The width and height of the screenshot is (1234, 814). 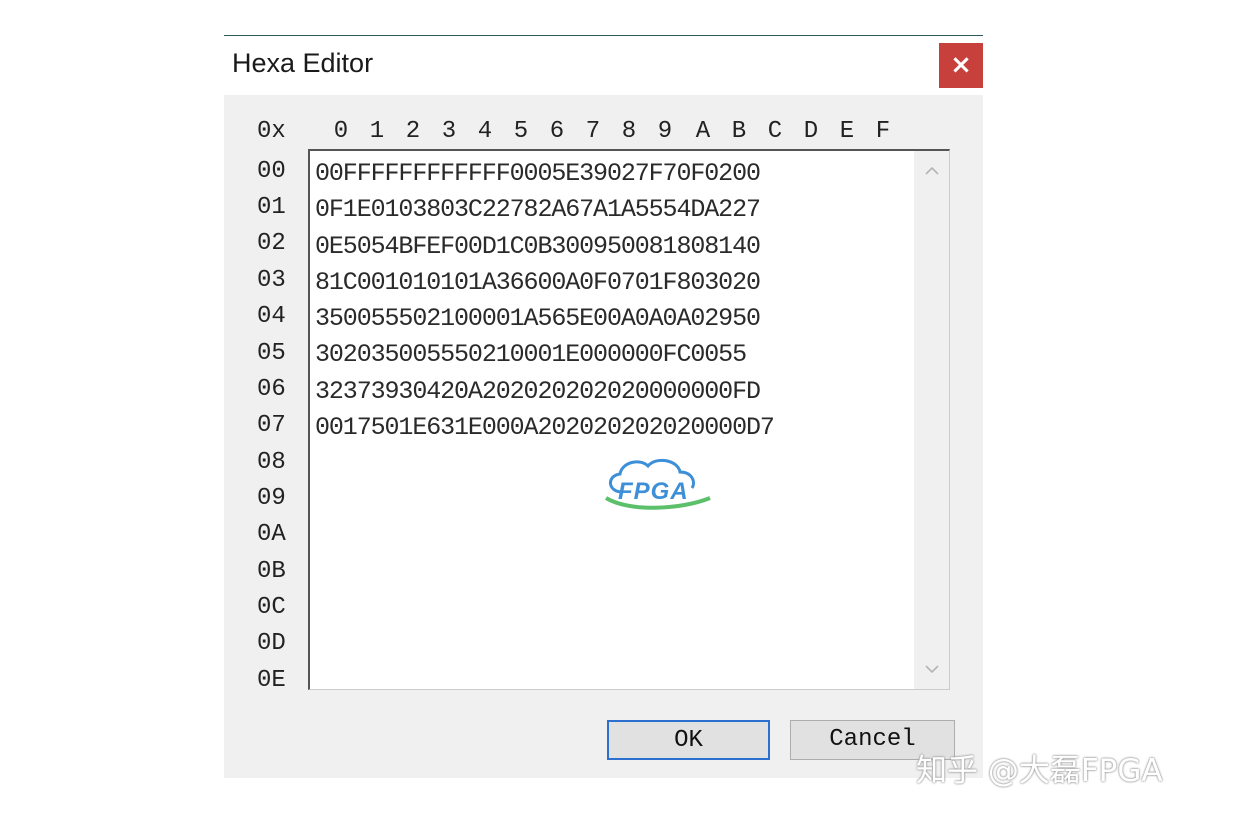 What do you see at coordinates (271, 207) in the screenshot?
I see `row-label: 01` at bounding box center [271, 207].